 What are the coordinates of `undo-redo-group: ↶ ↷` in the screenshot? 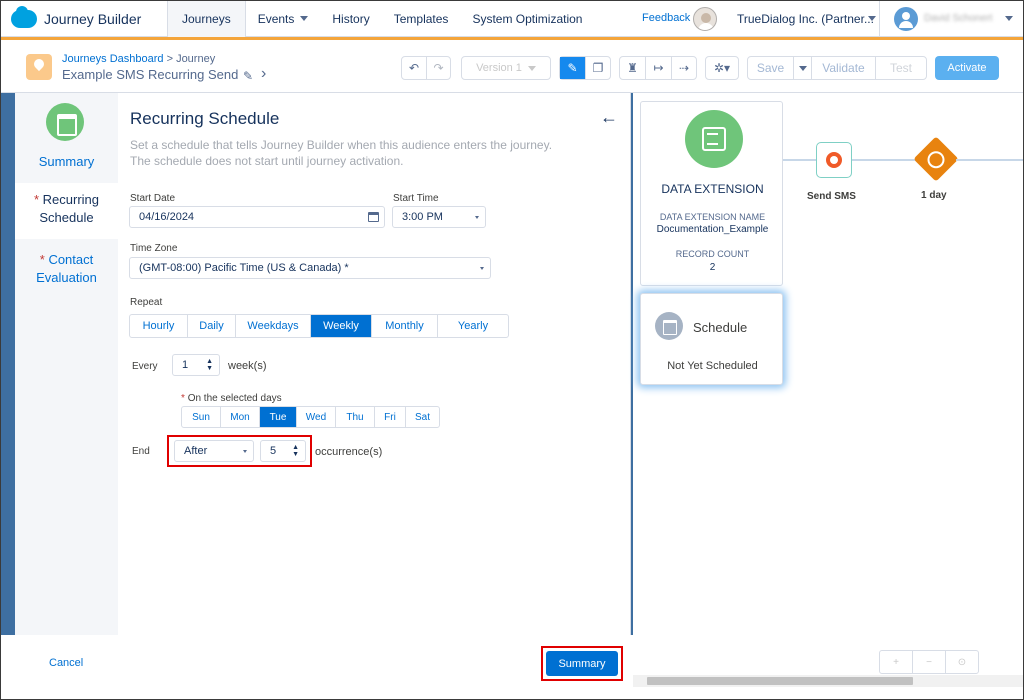 It's located at (426, 68).